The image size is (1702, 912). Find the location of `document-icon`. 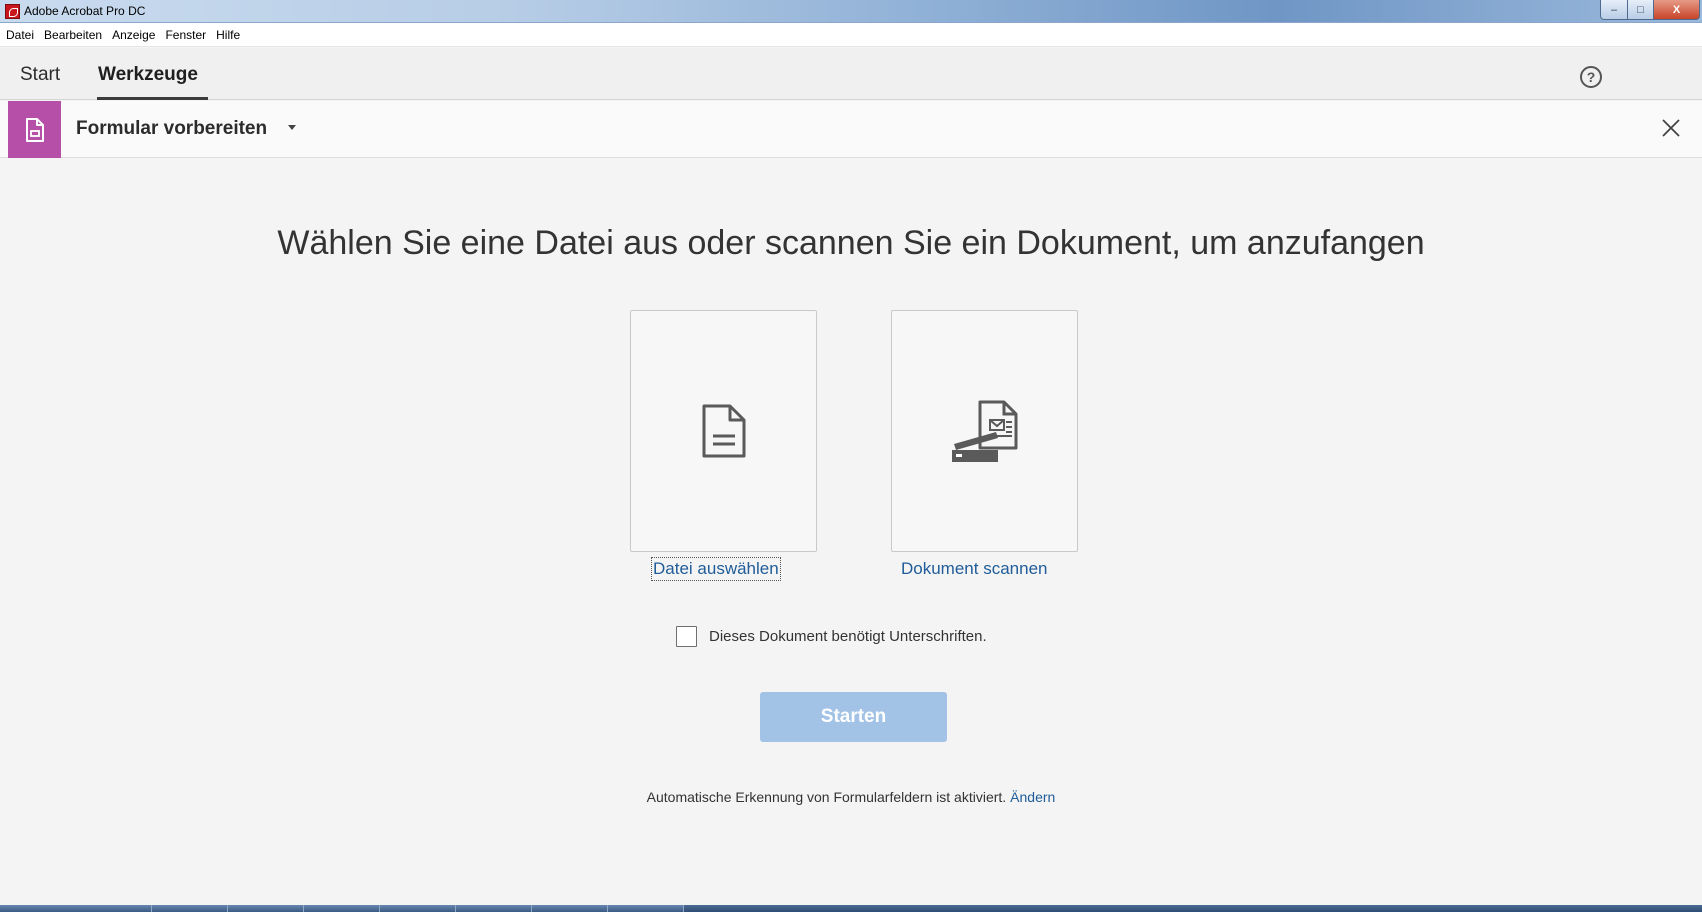

document-icon is located at coordinates (723, 431).